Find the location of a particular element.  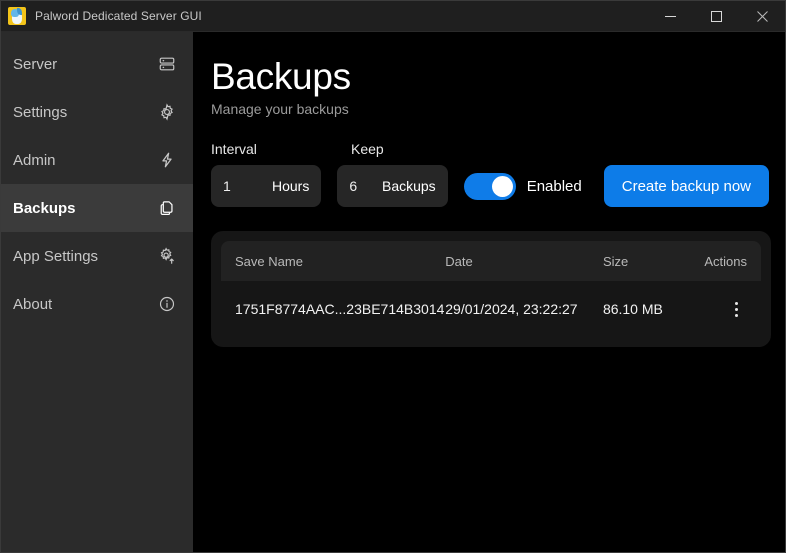

keep-input: 6 Backups is located at coordinates (392, 186).